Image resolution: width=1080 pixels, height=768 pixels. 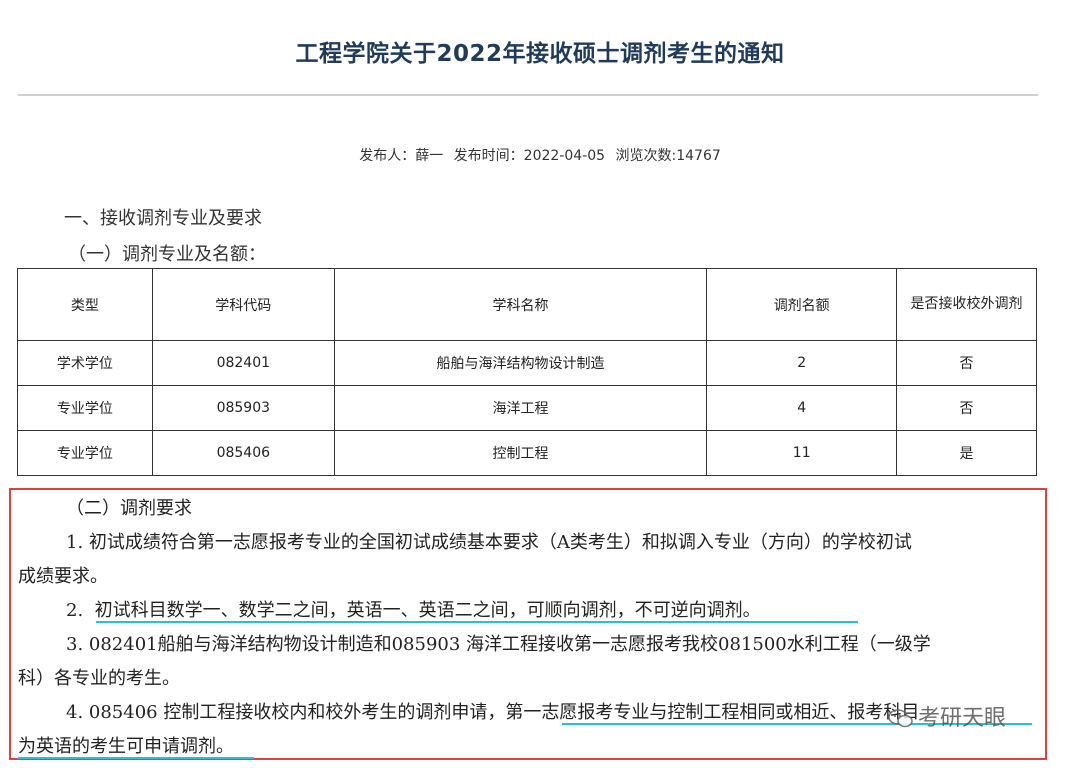 I want to click on watermark: 考研天眼, so click(x=947, y=716).